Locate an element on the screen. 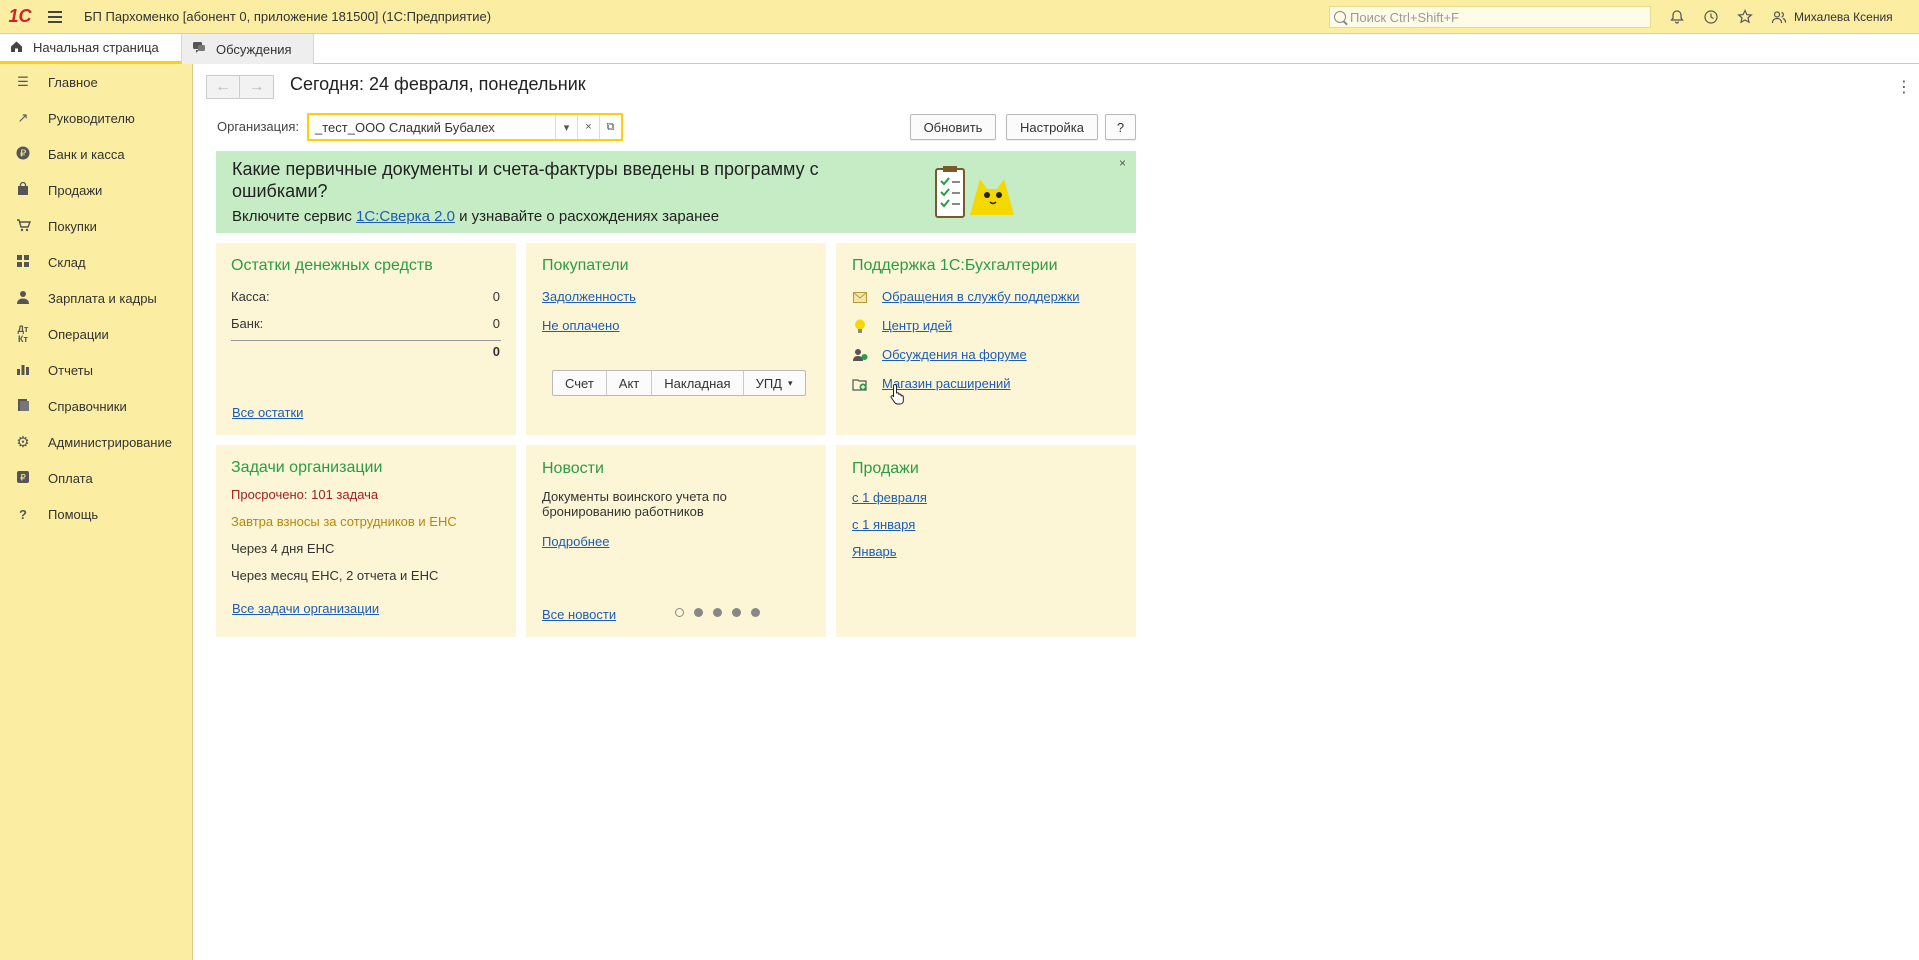 Image resolution: width=1919 pixels, height=960 pixels. act-button: Акт is located at coordinates (630, 383).